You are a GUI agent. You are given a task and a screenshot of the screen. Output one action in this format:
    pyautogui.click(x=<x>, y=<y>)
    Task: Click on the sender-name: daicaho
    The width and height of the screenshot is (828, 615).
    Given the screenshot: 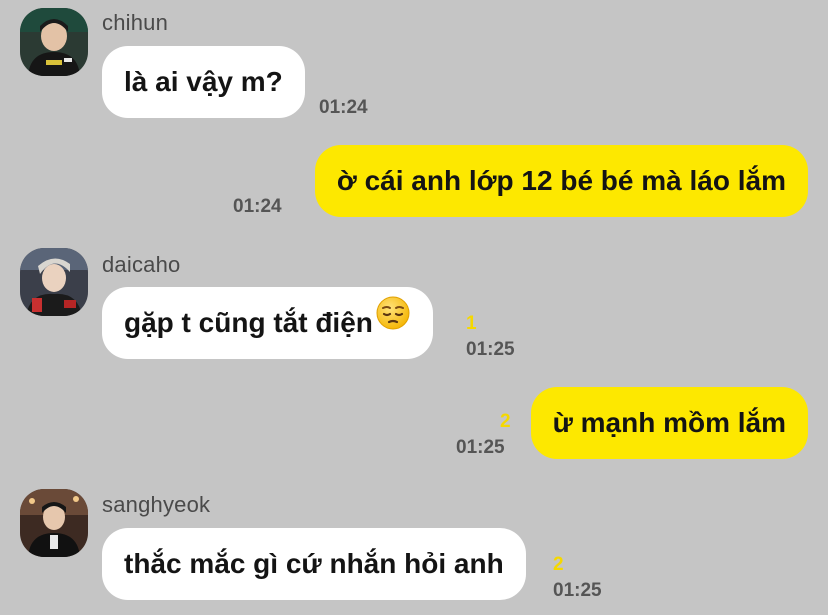 What is the action you would take?
    pyautogui.click(x=141, y=264)
    